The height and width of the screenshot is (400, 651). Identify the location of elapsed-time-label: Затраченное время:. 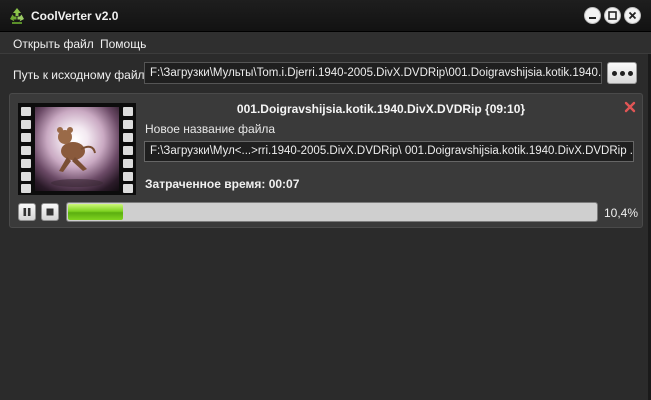
(205, 184).